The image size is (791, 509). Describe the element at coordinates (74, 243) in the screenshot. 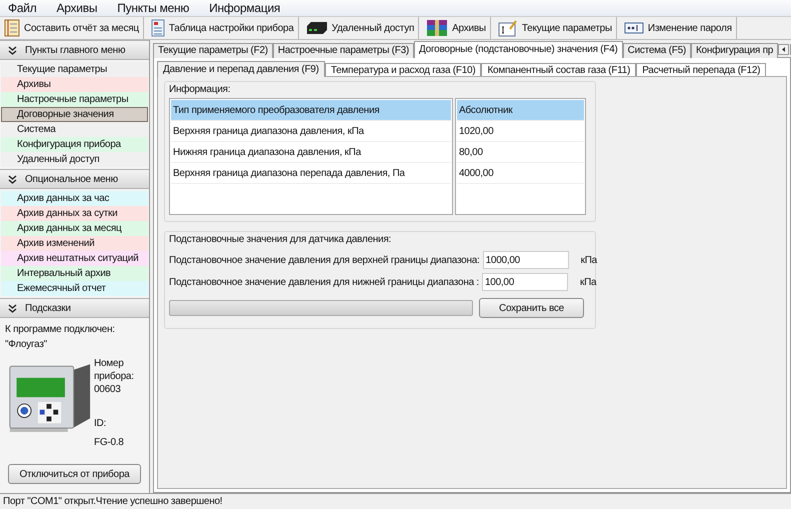

I see `sidebar-item: Архив изменений` at that location.